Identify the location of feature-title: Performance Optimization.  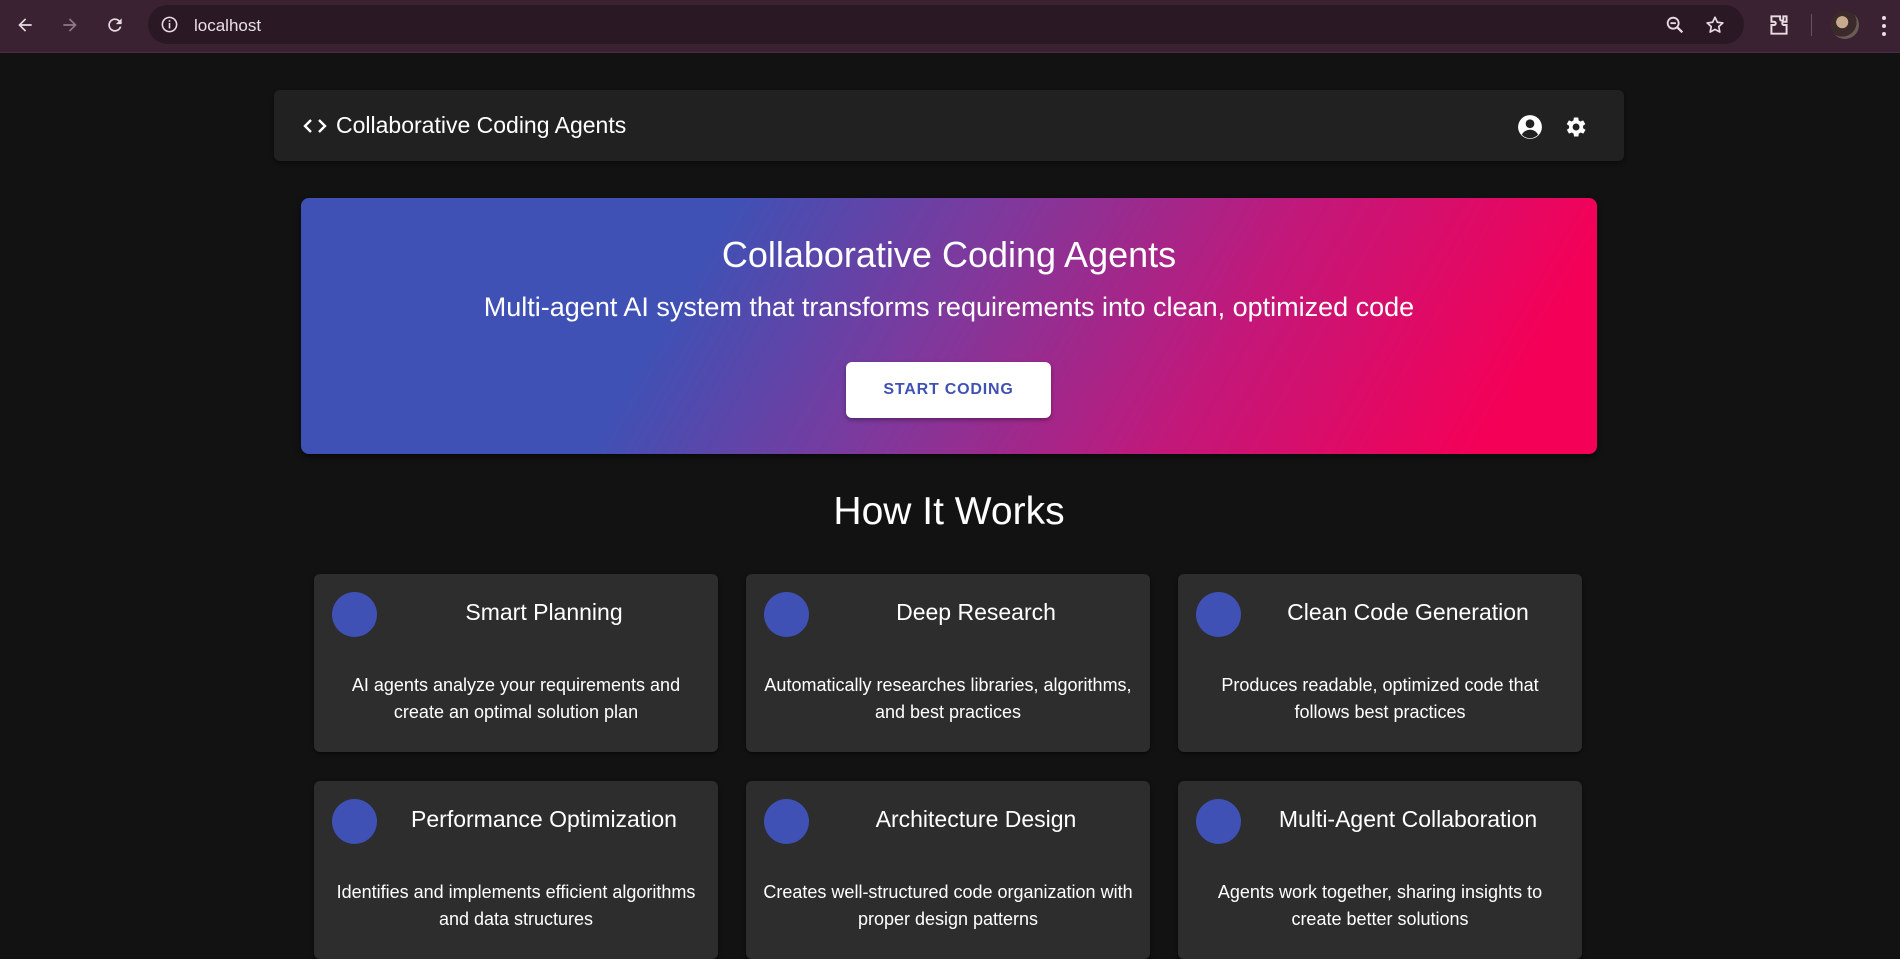
(544, 819).